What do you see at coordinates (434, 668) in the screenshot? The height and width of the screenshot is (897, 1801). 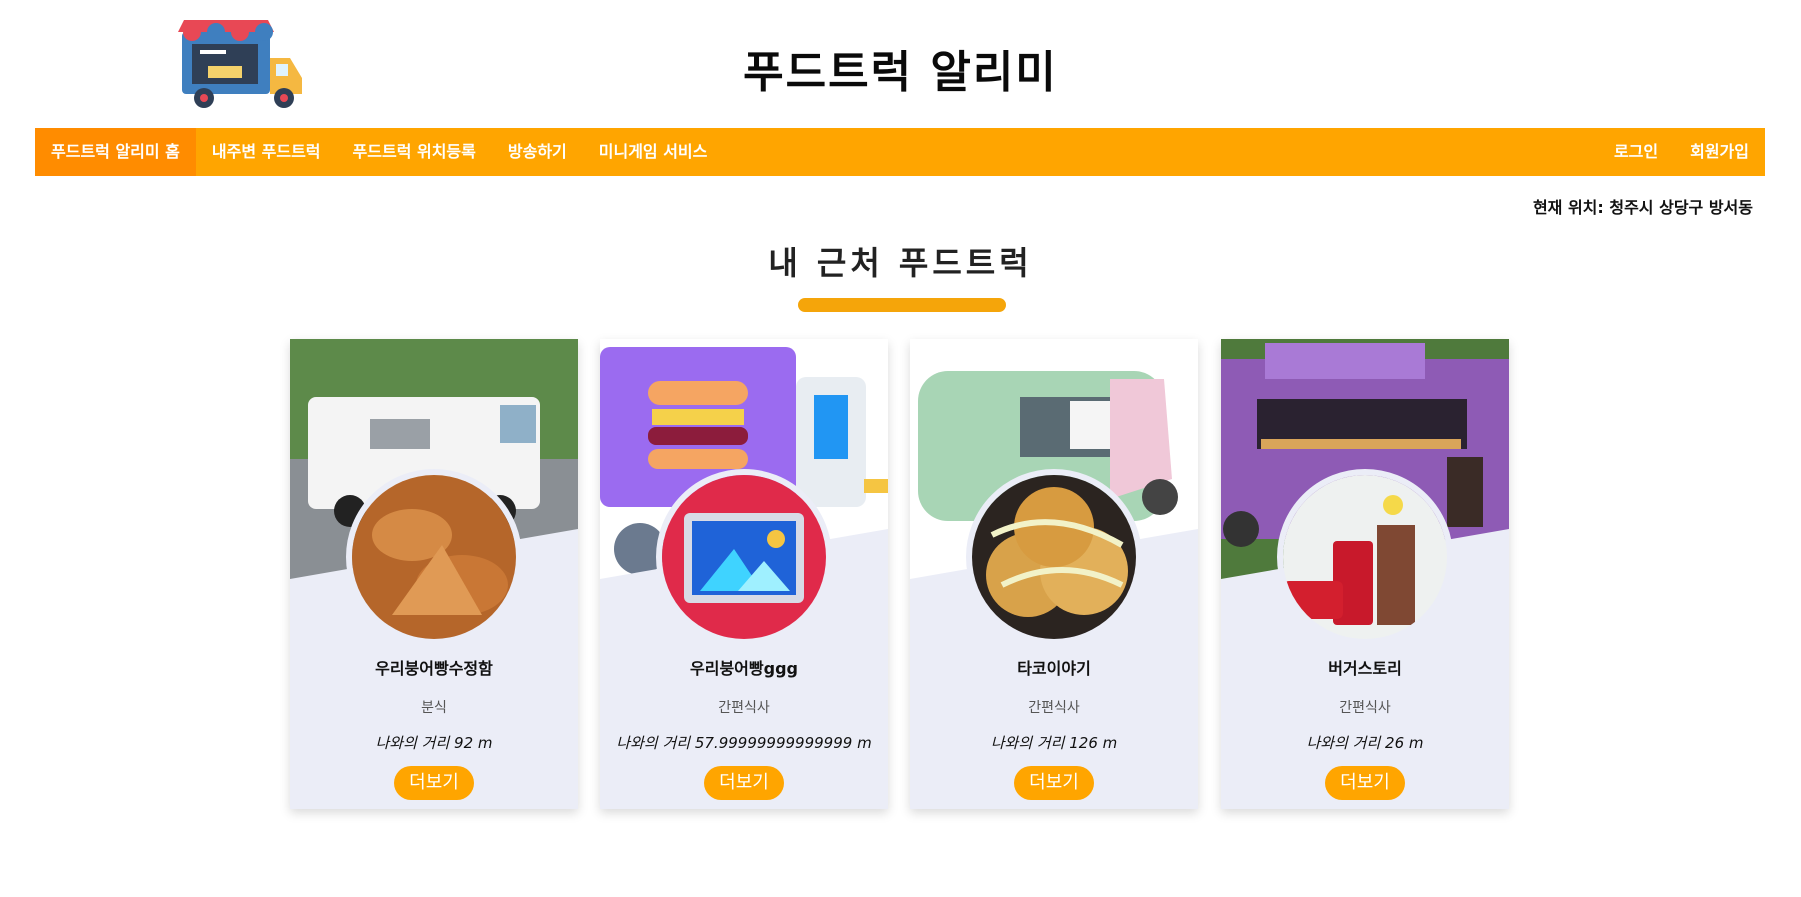 I see `truck-name: 우리붕어빵수정함` at bounding box center [434, 668].